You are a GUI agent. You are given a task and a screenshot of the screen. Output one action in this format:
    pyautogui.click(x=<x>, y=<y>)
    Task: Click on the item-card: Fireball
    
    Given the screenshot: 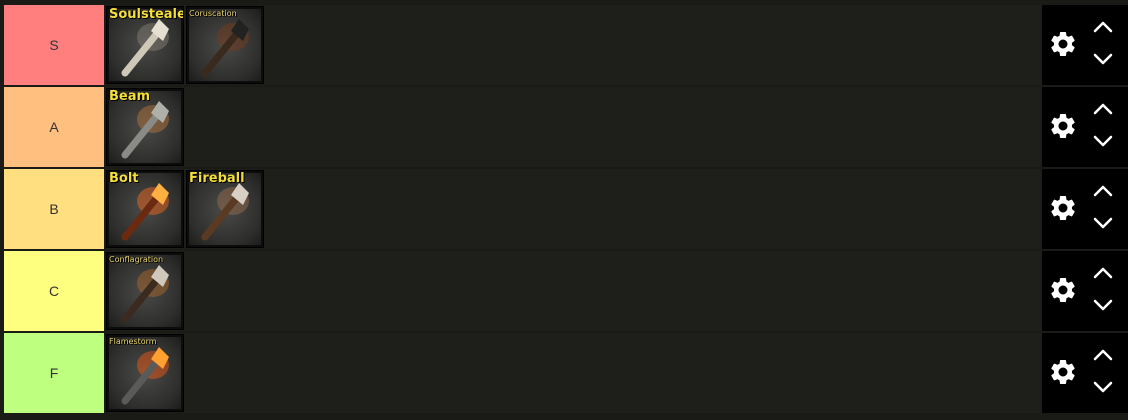 What is the action you would take?
    pyautogui.click(x=225, y=209)
    